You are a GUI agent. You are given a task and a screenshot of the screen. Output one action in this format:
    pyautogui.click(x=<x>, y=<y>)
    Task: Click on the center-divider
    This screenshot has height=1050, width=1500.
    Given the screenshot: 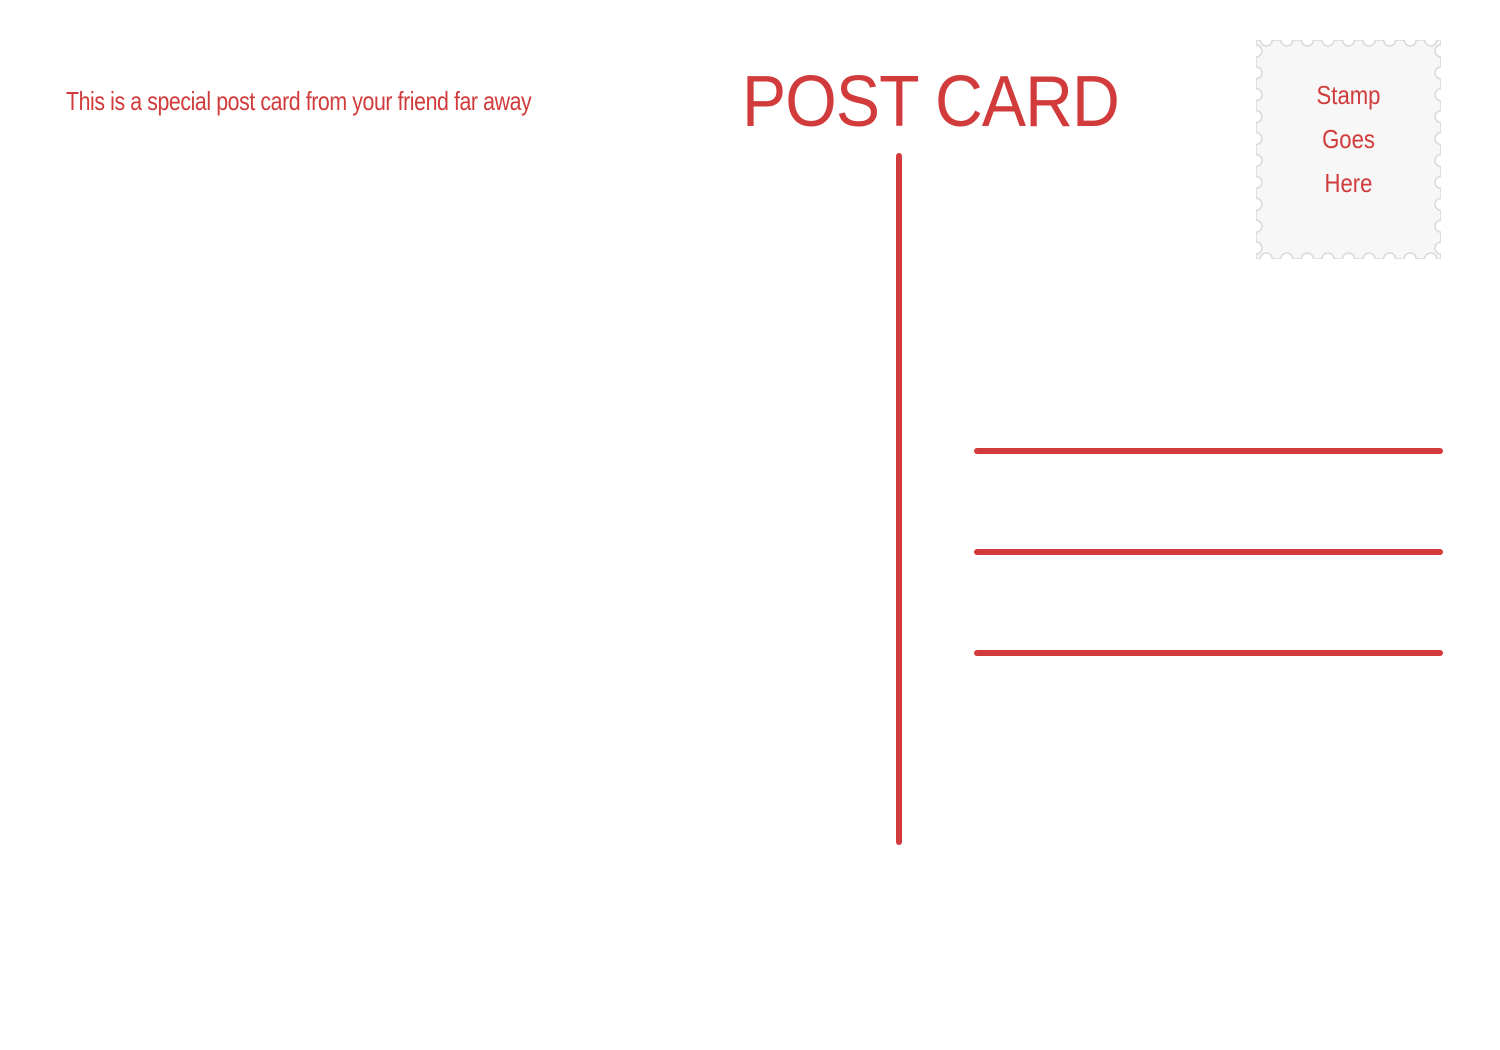 What is the action you would take?
    pyautogui.click(x=899, y=499)
    